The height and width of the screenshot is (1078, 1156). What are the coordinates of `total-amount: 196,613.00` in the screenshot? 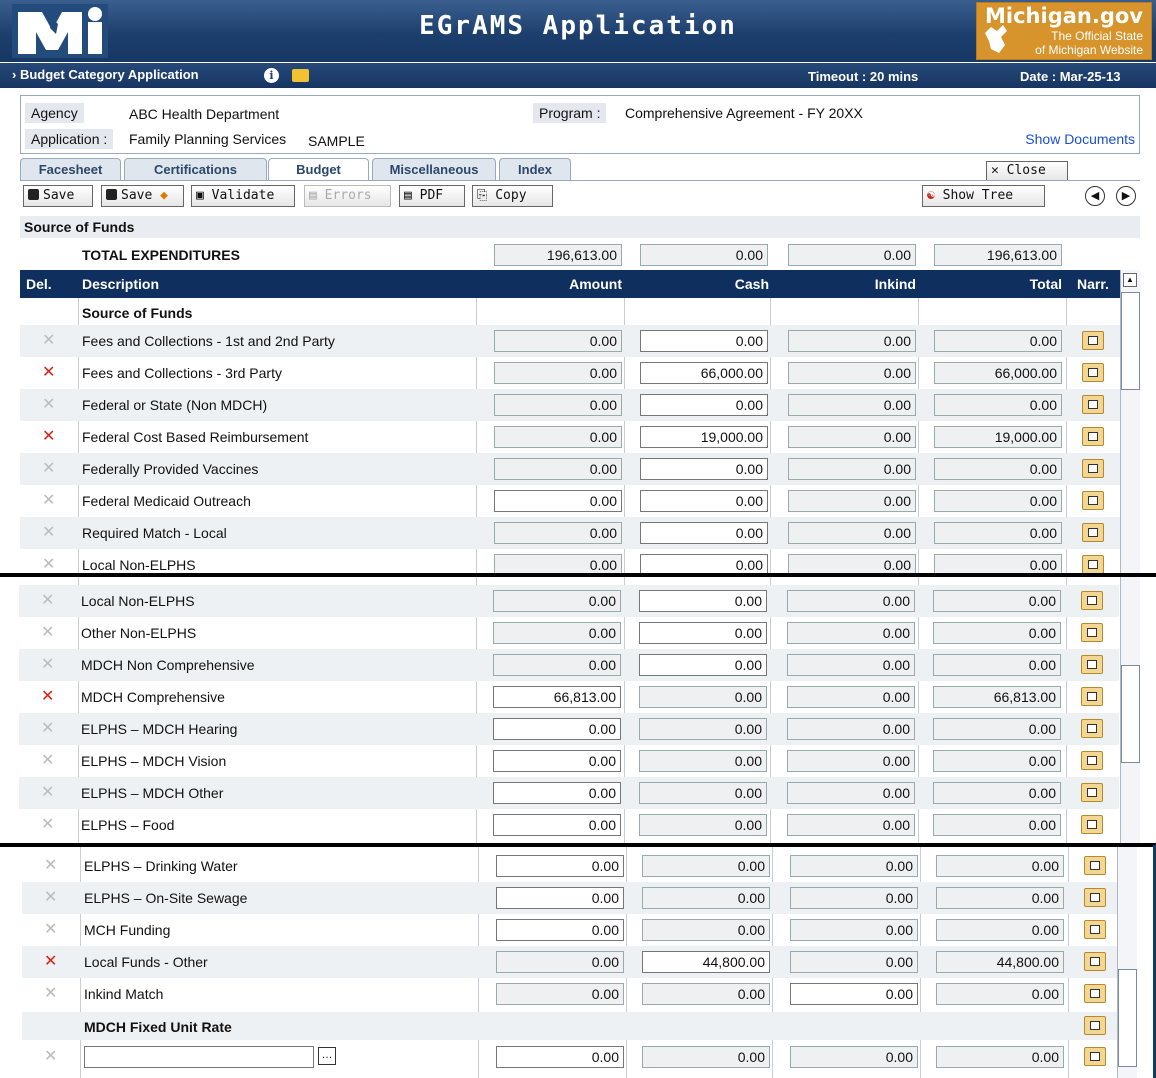 It's located at (558, 255).